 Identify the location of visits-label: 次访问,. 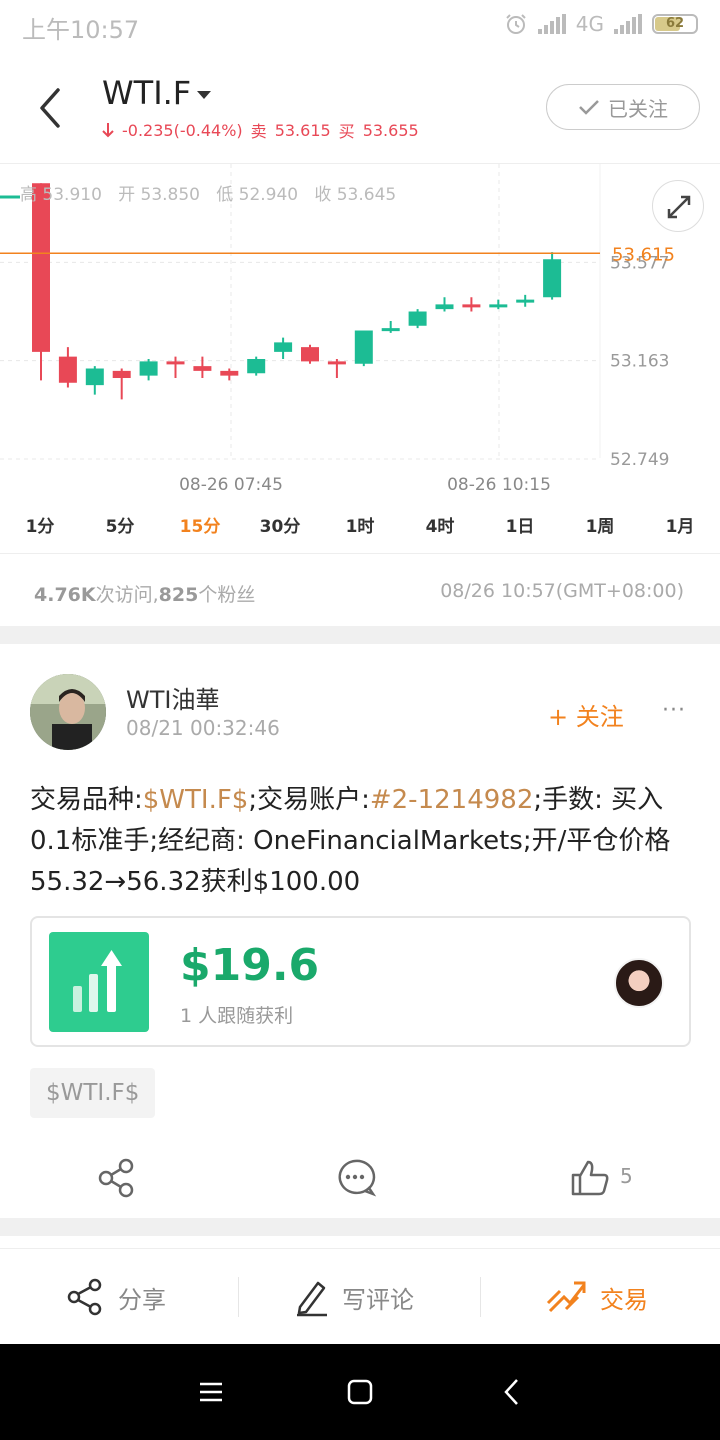
(127, 595).